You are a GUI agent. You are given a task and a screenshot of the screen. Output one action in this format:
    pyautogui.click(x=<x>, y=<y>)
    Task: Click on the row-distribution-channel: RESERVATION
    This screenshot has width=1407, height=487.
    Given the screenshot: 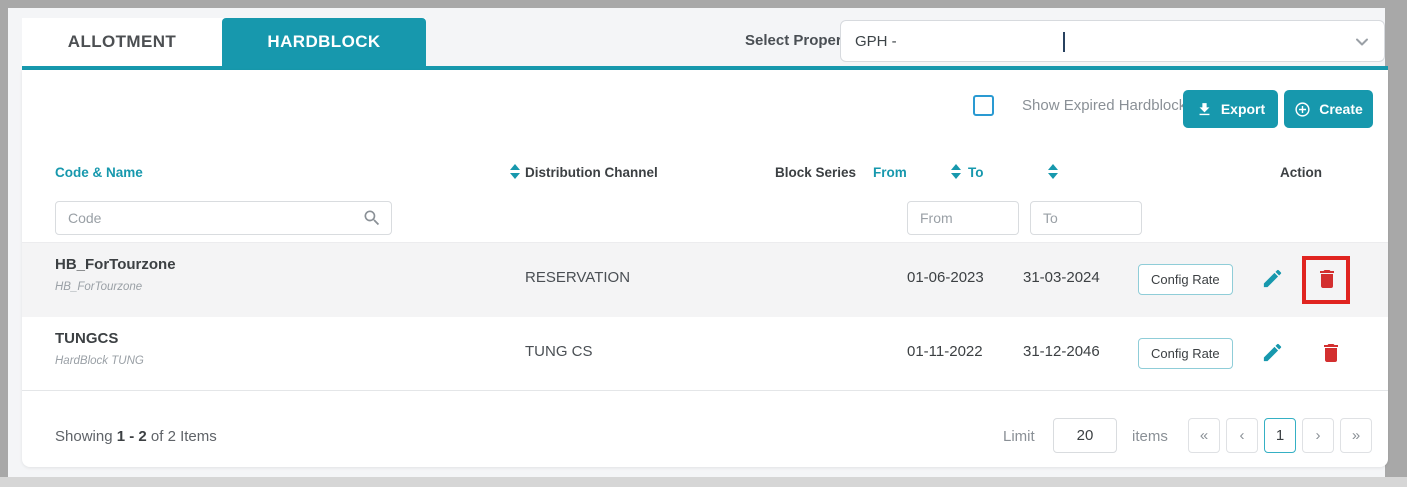 What is the action you would take?
    pyautogui.click(x=578, y=277)
    